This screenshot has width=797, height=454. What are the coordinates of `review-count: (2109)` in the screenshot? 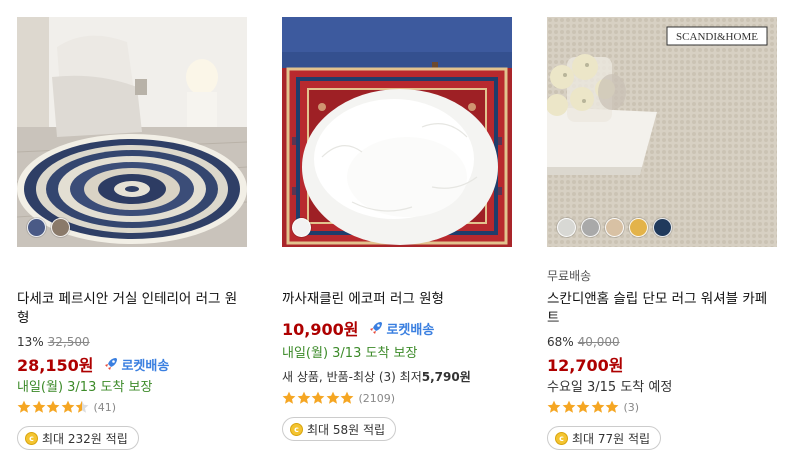 It's located at (377, 398).